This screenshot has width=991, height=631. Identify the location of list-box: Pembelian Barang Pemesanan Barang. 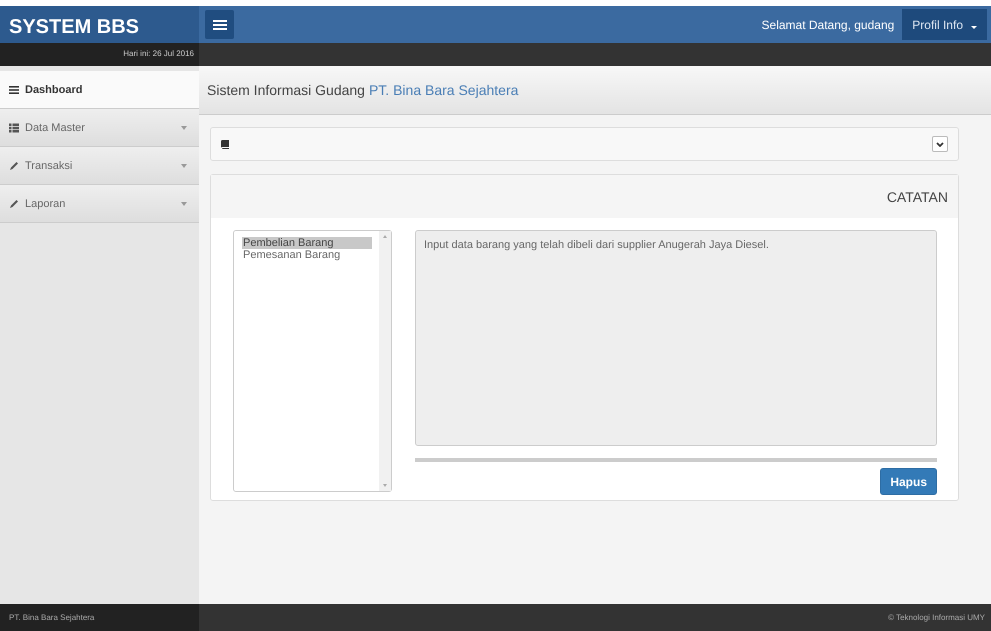
(312, 361).